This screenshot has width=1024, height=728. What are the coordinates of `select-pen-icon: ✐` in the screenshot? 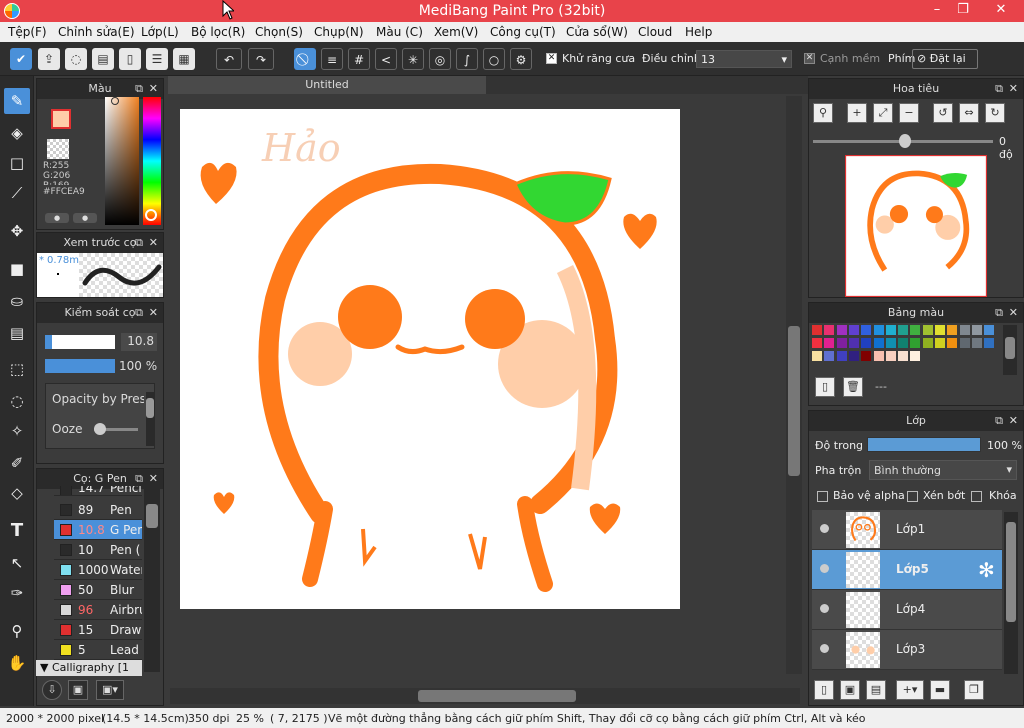 It's located at (17, 463).